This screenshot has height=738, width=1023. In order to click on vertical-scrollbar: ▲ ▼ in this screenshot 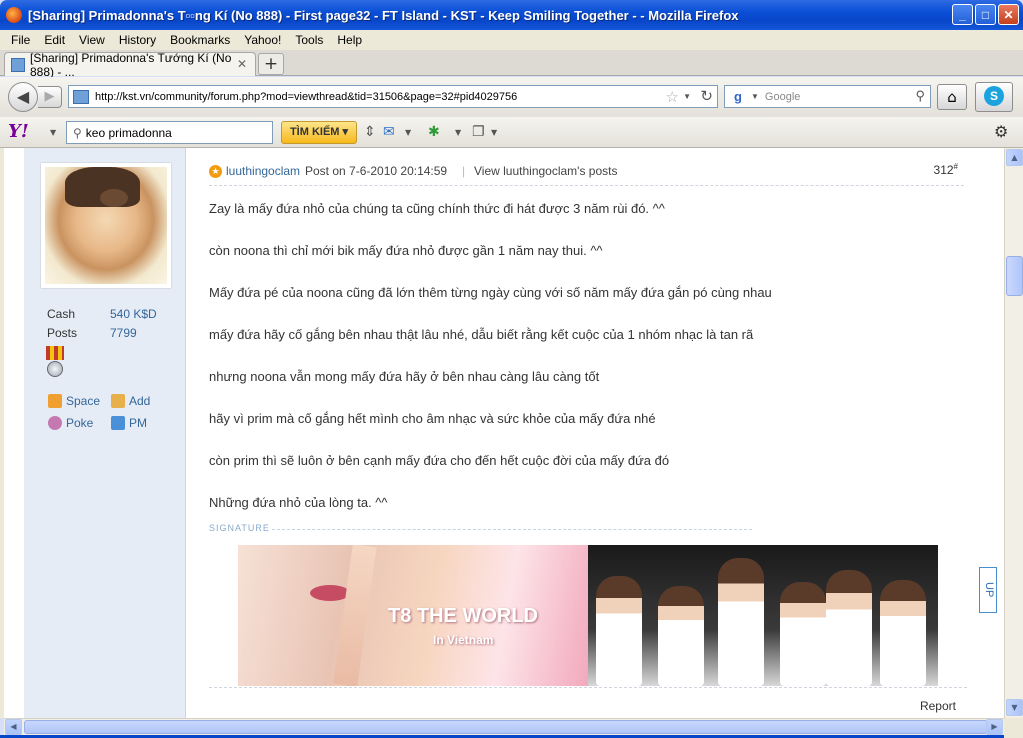, I will do `click(1013, 433)`.